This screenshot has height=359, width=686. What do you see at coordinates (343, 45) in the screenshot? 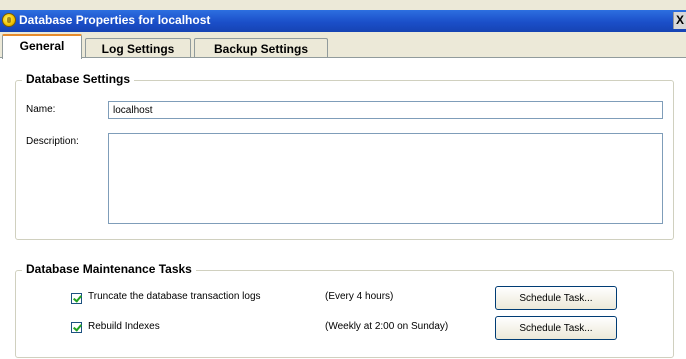
I see `tab-strip: General Log Settings Backup Settings` at bounding box center [343, 45].